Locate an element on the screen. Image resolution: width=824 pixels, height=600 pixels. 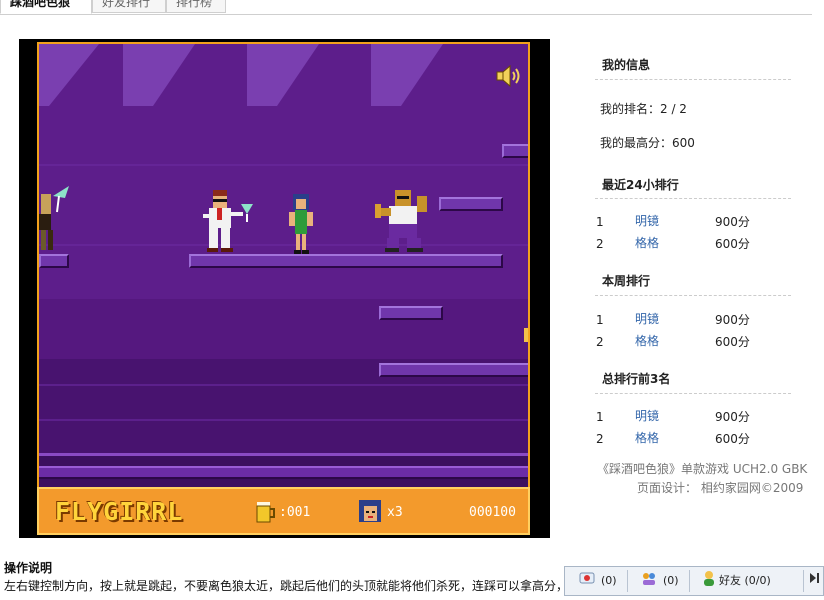
bar-wall-band is located at coordinates (283, 329).